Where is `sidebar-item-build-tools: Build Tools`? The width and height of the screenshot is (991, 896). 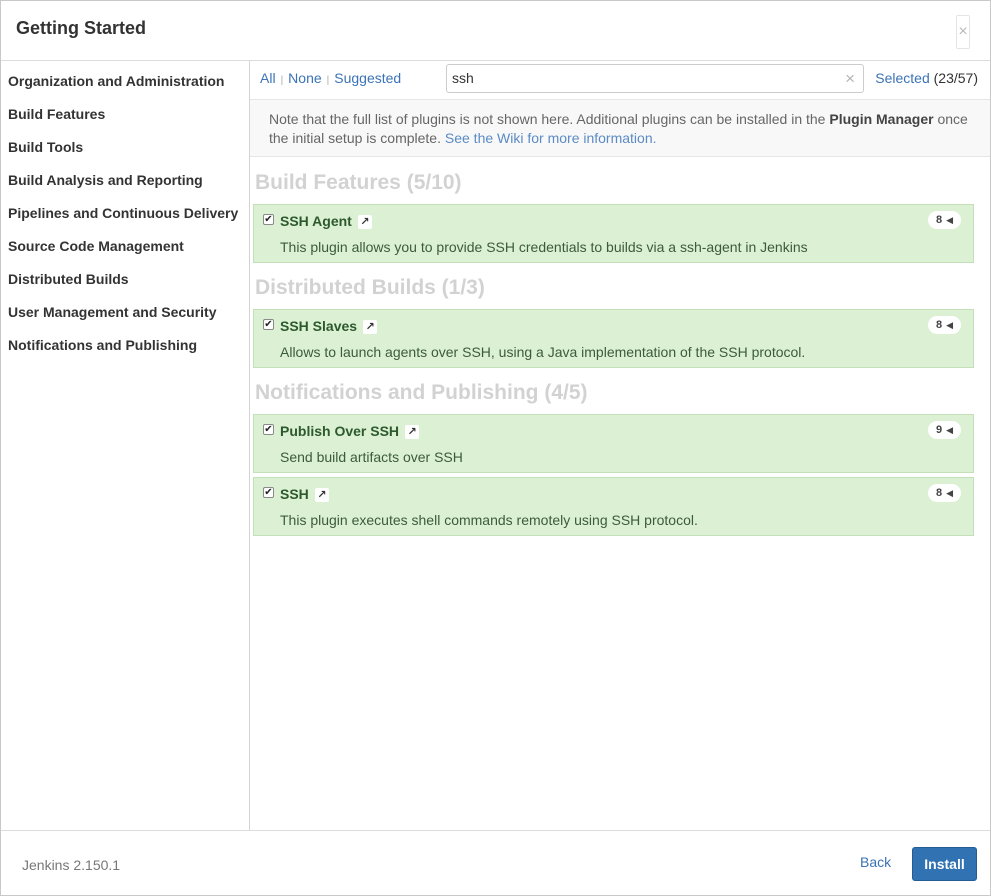 sidebar-item-build-tools: Build Tools is located at coordinates (125, 143).